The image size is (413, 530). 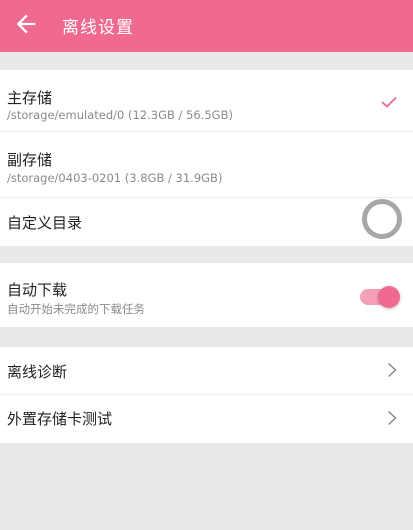 I want to click on auto-download-label: 自动下载, so click(x=37, y=290).